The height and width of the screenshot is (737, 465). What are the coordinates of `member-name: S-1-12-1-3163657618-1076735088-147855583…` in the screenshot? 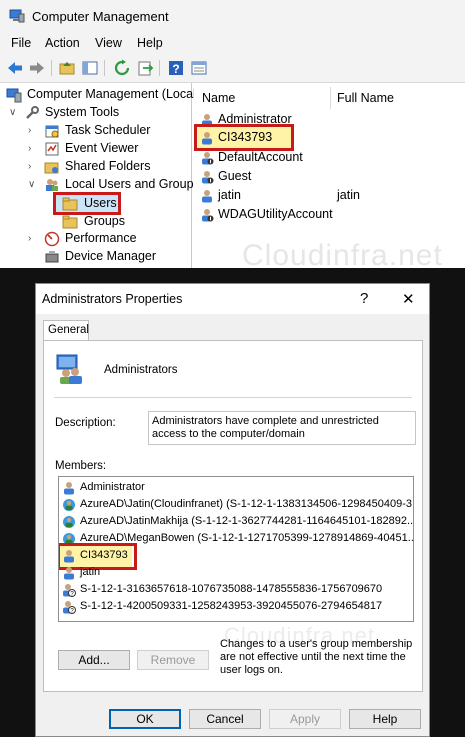 It's located at (231, 589).